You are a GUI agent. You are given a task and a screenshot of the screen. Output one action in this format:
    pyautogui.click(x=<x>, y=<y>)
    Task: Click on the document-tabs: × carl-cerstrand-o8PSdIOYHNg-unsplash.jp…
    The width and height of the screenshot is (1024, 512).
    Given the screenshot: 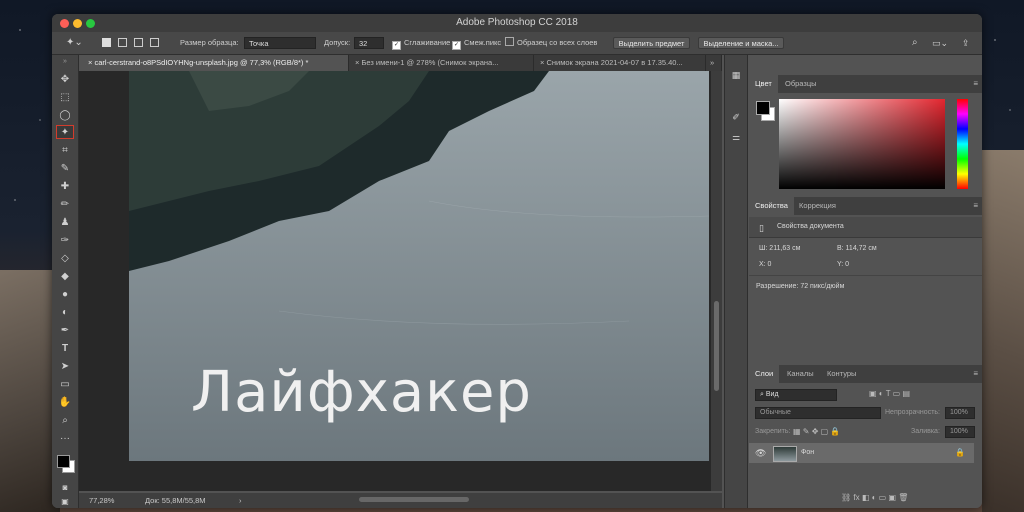 What is the action you would take?
    pyautogui.click(x=402, y=63)
    